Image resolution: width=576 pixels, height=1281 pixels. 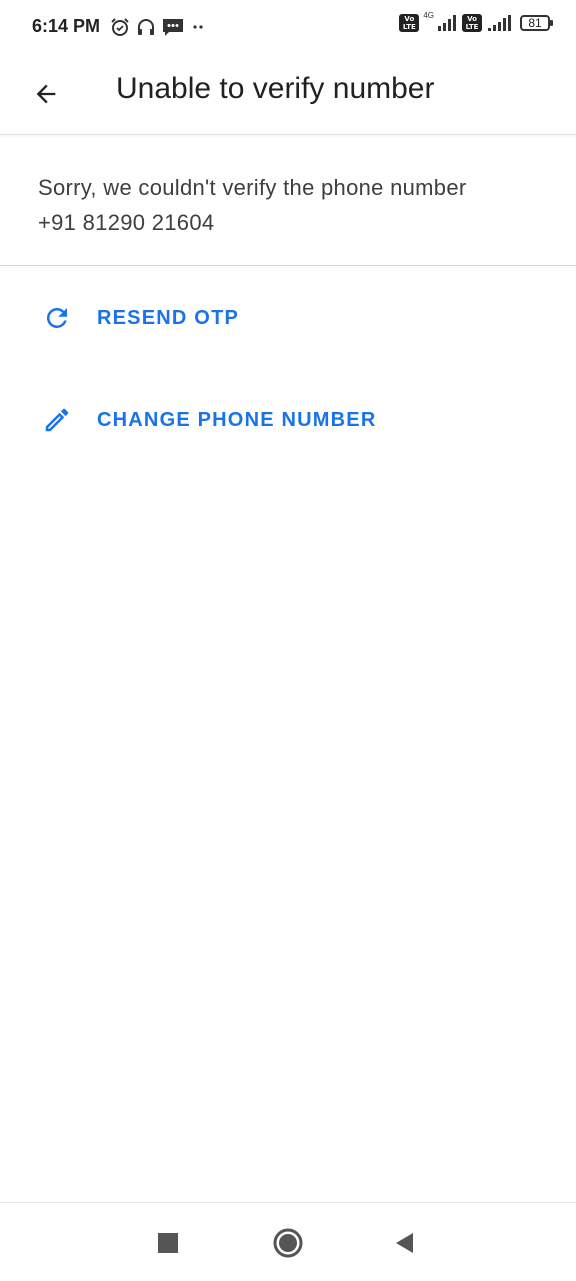 I want to click on page-title: Unable to verify number, so click(x=275, y=88).